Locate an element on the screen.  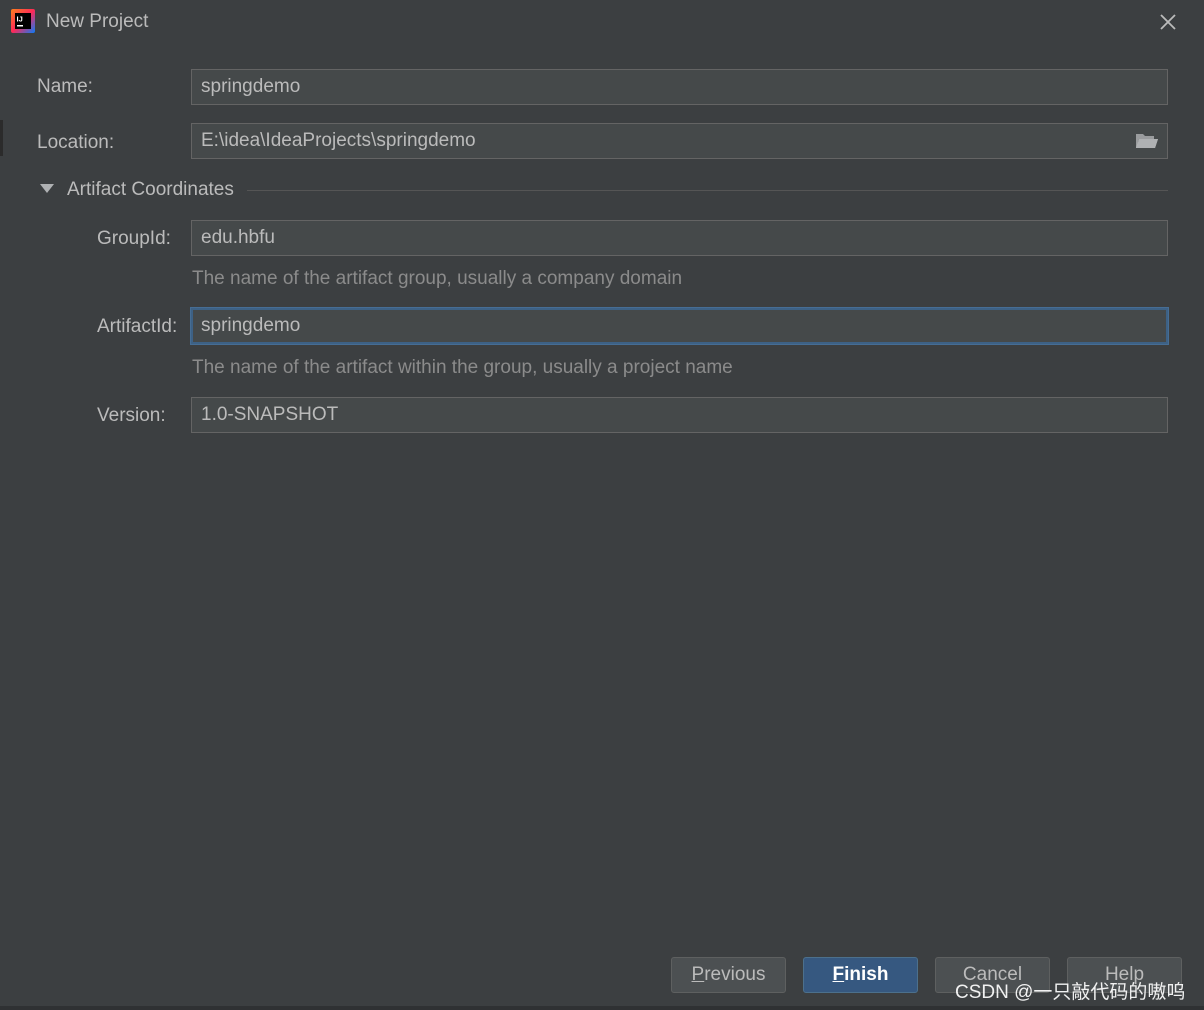
collapse-arrow-icon is located at coordinates (47, 188).